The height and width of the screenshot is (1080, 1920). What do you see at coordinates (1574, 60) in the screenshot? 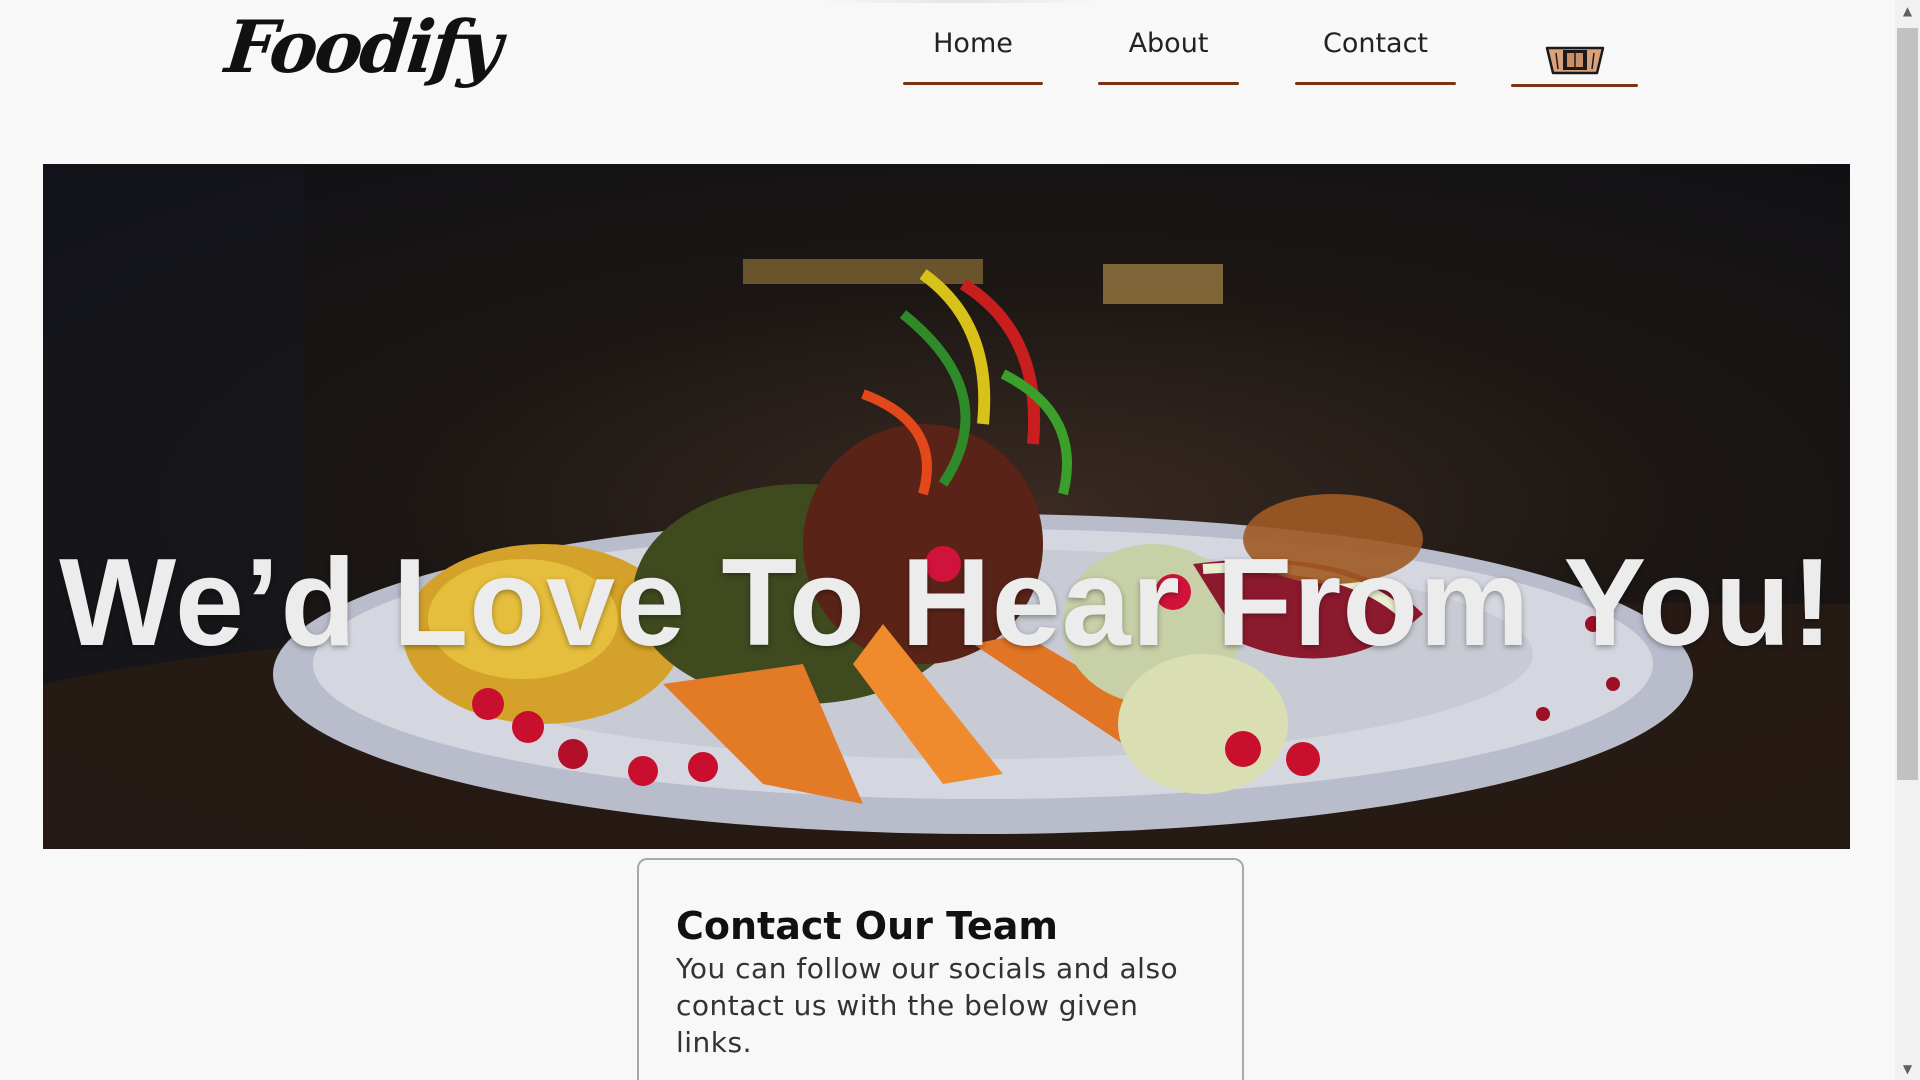
I see `cart-icon` at bounding box center [1574, 60].